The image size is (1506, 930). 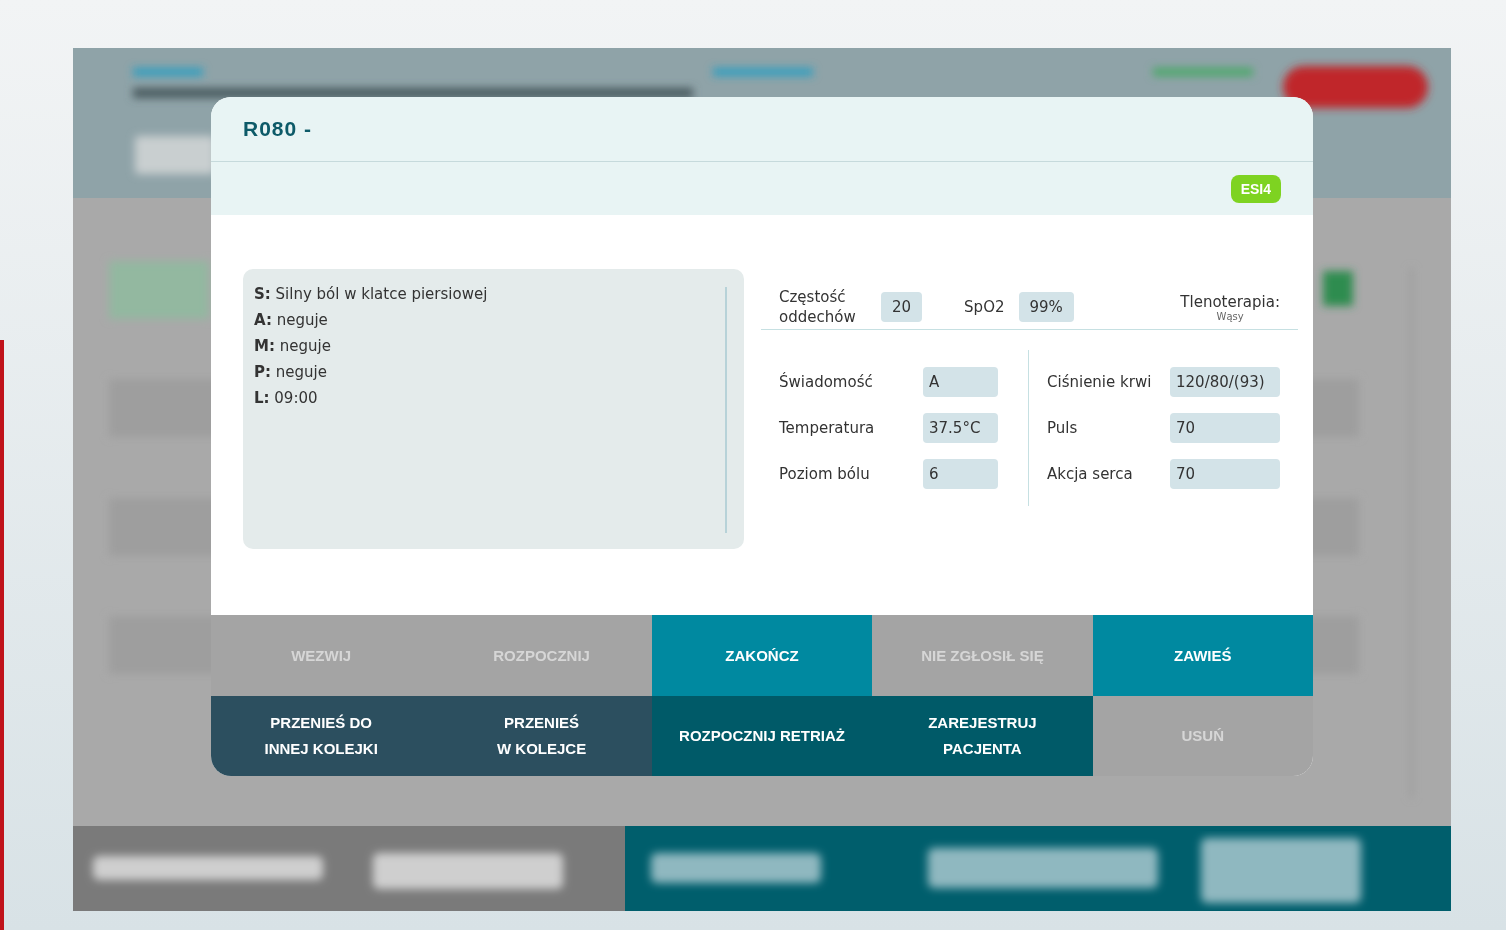 What do you see at coordinates (291, 372) in the screenshot?
I see `note-line: P: neguje` at bounding box center [291, 372].